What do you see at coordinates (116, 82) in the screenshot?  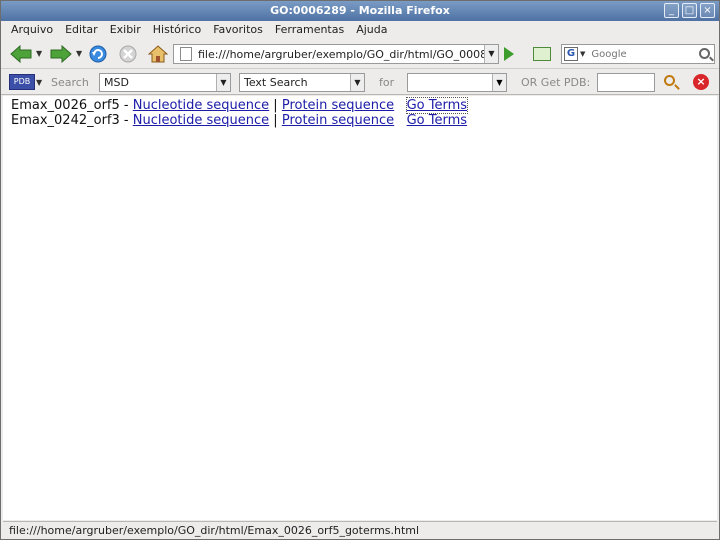 I see `database-select-value: MSD` at bounding box center [116, 82].